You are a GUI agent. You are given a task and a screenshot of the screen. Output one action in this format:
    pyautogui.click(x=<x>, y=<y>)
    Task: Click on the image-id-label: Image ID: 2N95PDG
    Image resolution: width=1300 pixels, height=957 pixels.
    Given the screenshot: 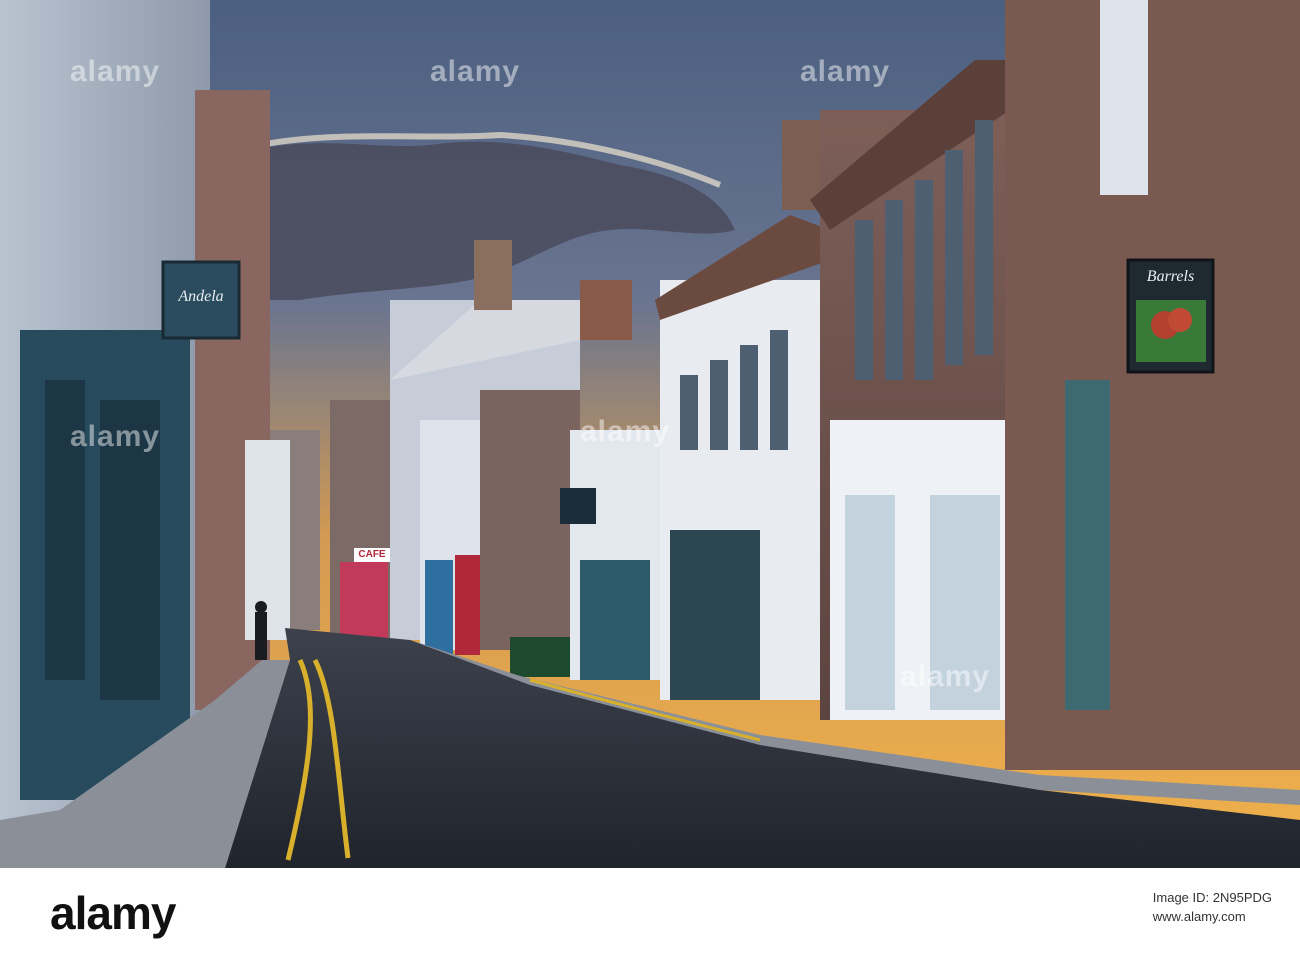 What is the action you would take?
    pyautogui.click(x=1212, y=897)
    